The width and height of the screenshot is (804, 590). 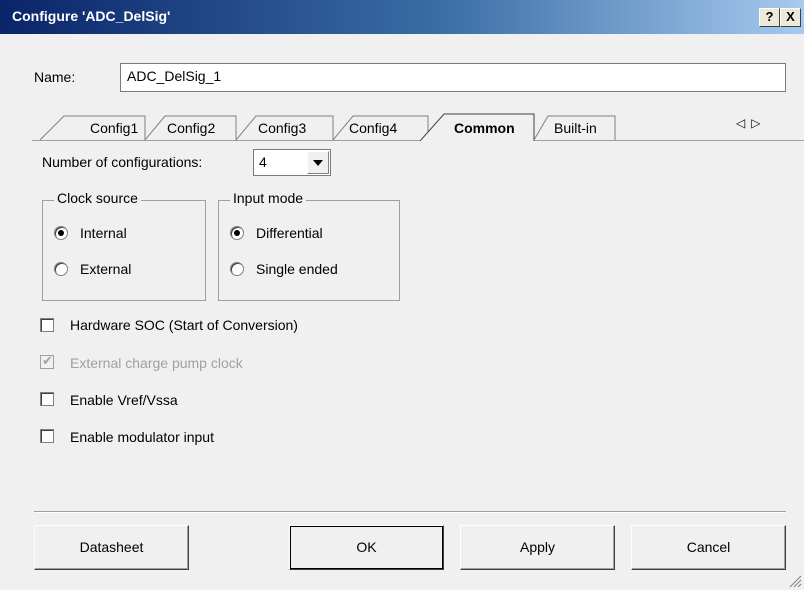 What do you see at coordinates (537, 547) in the screenshot?
I see `apply-button: Apply` at bounding box center [537, 547].